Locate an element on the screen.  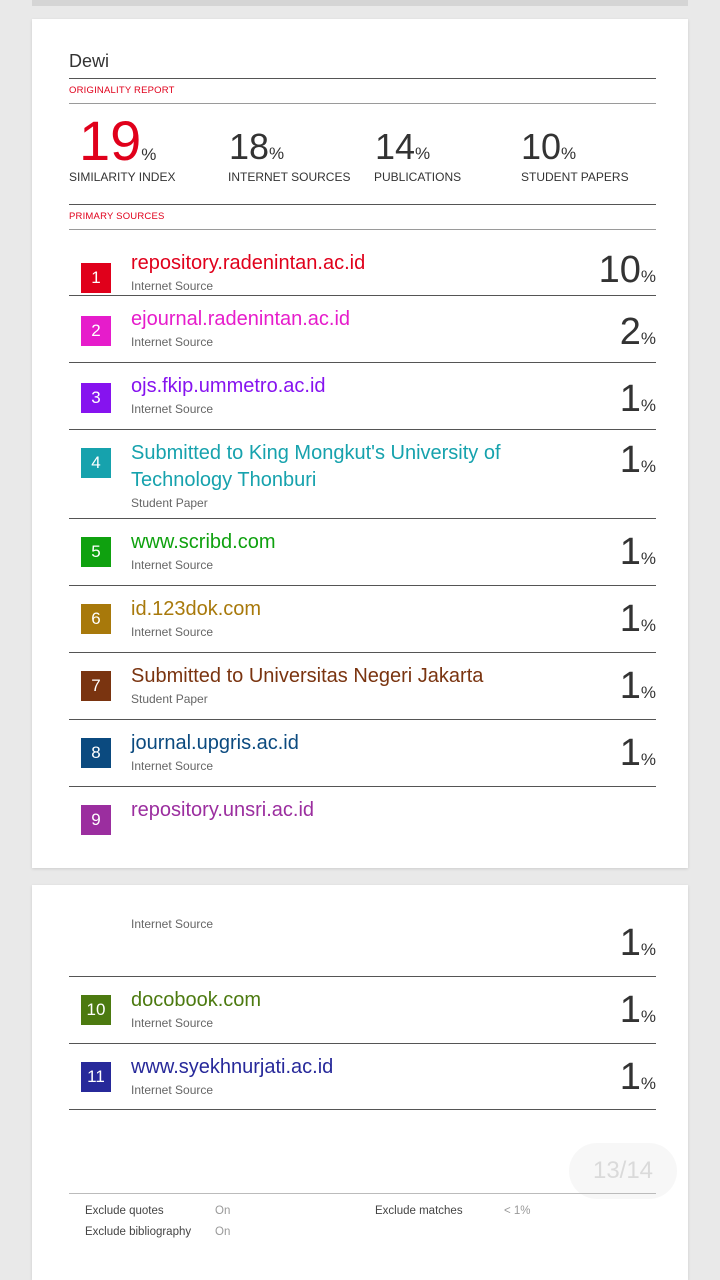
student-papers-stat: 10% STUDENT PAPERS is located at coordinates (575, 156).